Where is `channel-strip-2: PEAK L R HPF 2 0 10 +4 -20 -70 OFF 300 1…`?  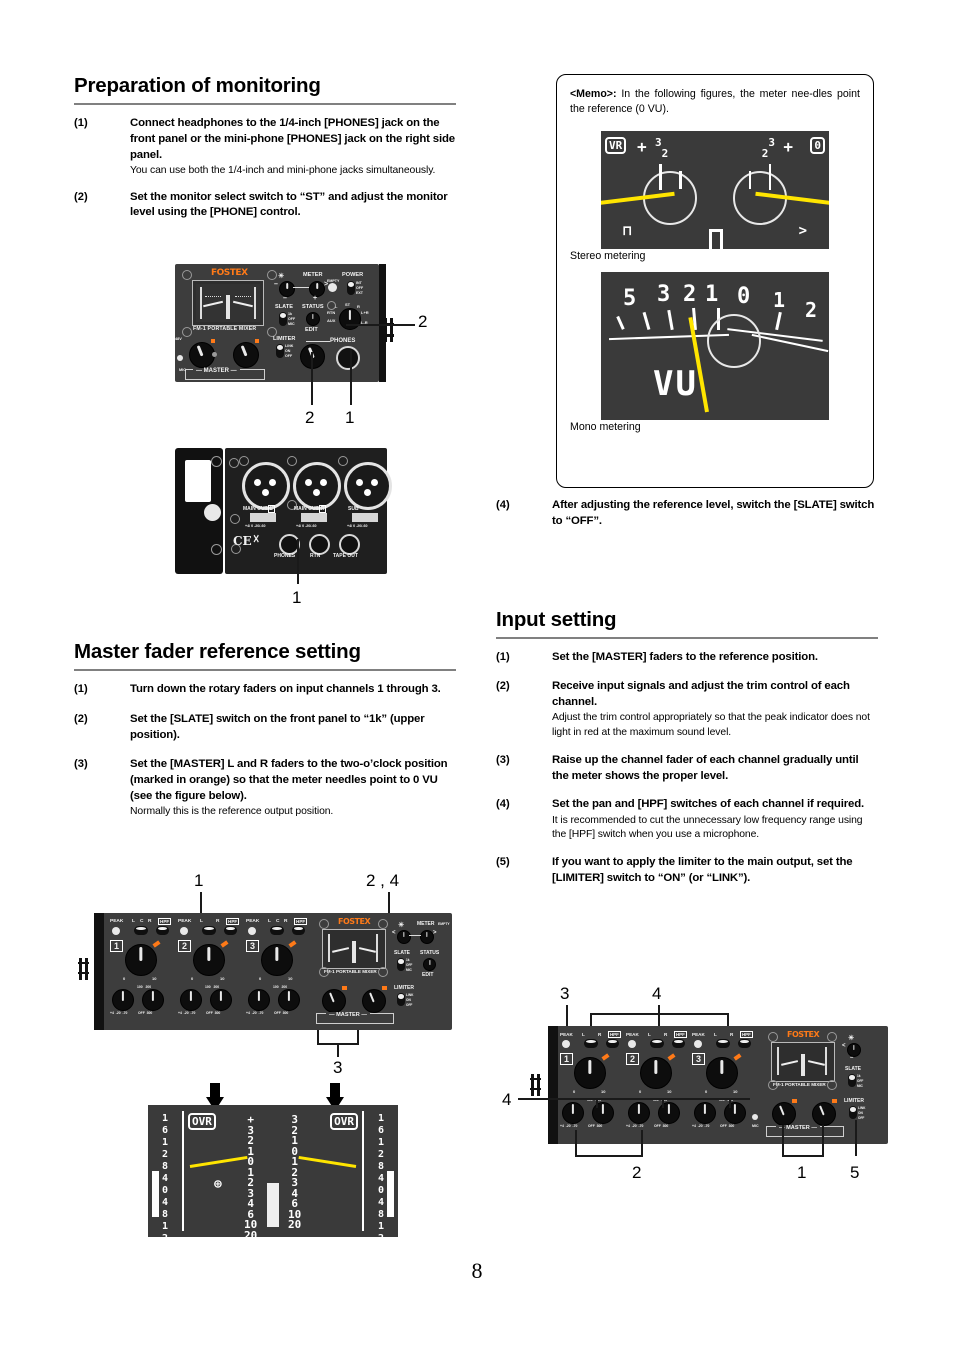
channel-strip-2: PEAK L R HPF 2 0 10 +4 -20 -70 OFF 300 1… is located at coordinates (210, 971).